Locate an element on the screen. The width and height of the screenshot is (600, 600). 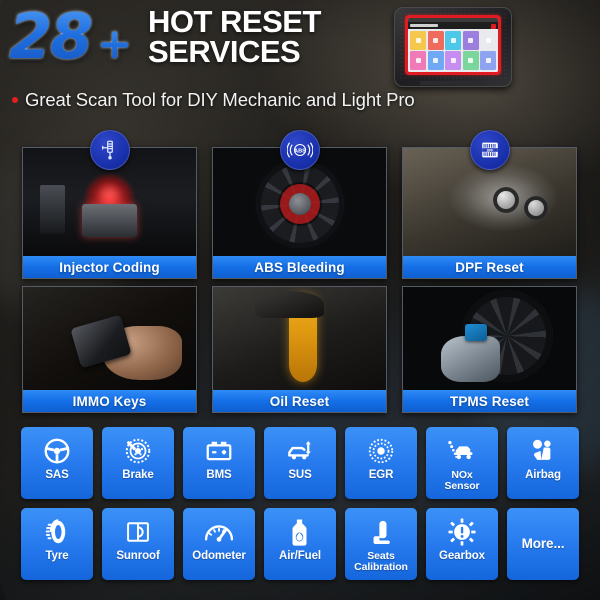
tile-sunroof: Sunroof is located at coordinates (138, 544).